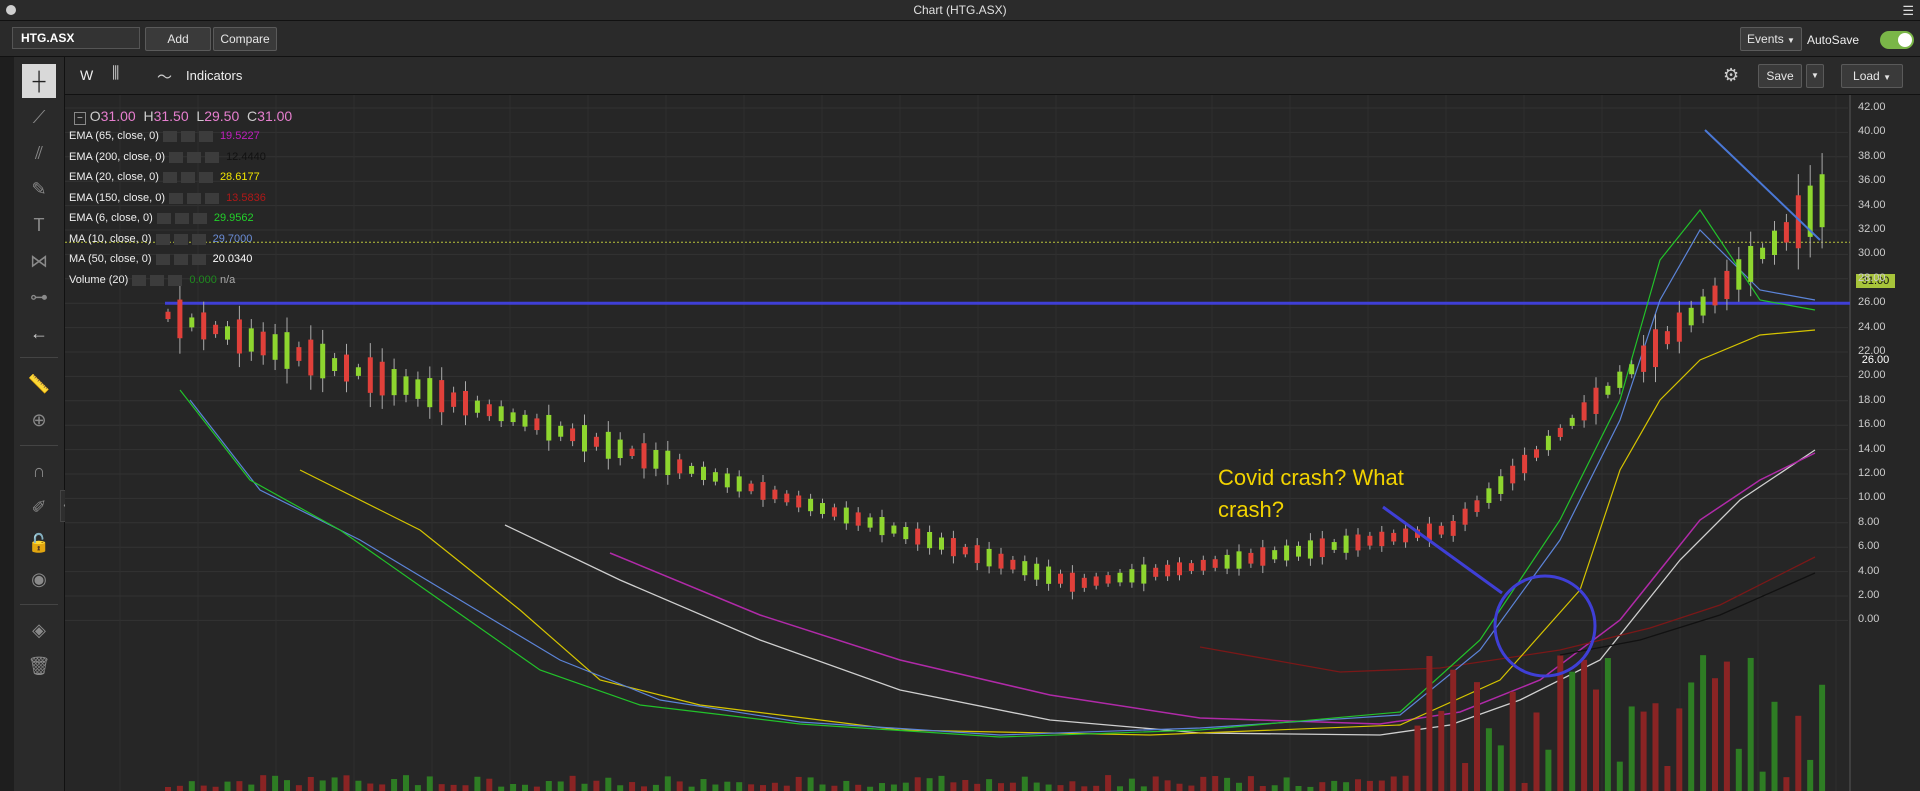 Image resolution: width=1920 pixels, height=791 pixels. What do you see at coordinates (39, 384) in the screenshot?
I see `ruler-icon: 📏` at bounding box center [39, 384].